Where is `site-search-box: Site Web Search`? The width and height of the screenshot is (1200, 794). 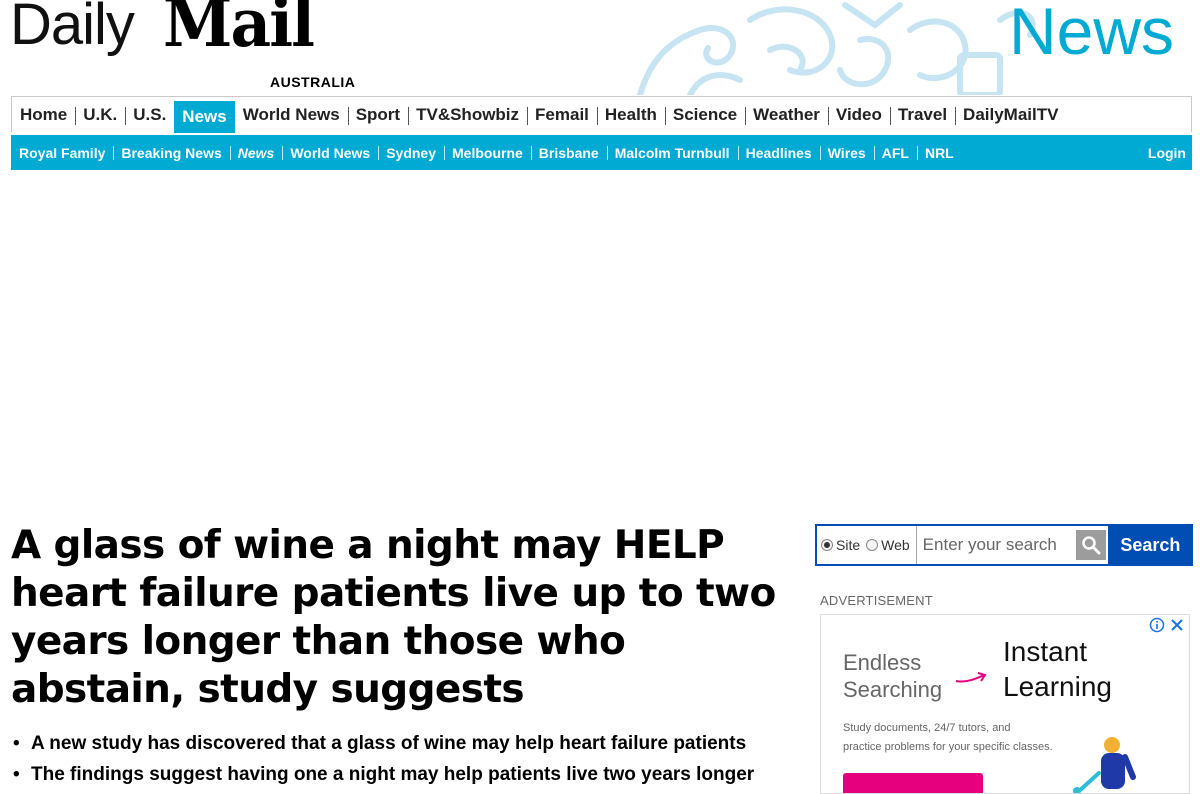 site-search-box: Site Web Search is located at coordinates (1004, 545).